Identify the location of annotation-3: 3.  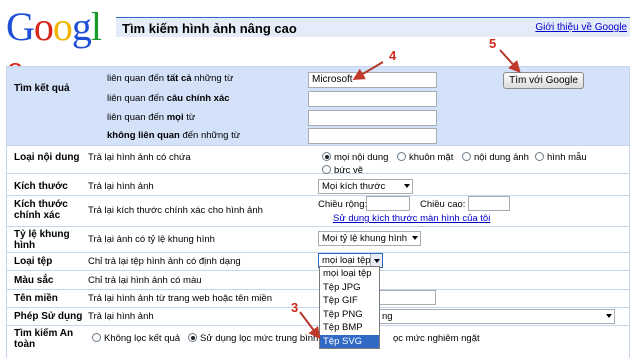
(295, 307).